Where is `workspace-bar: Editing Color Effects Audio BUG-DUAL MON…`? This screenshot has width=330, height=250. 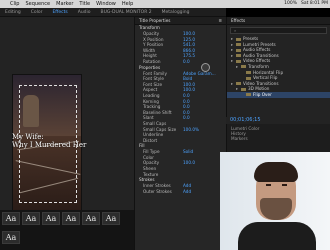 workspace-bar: Editing Color Effects Audio BUG-DUAL MON… is located at coordinates (113, 12).